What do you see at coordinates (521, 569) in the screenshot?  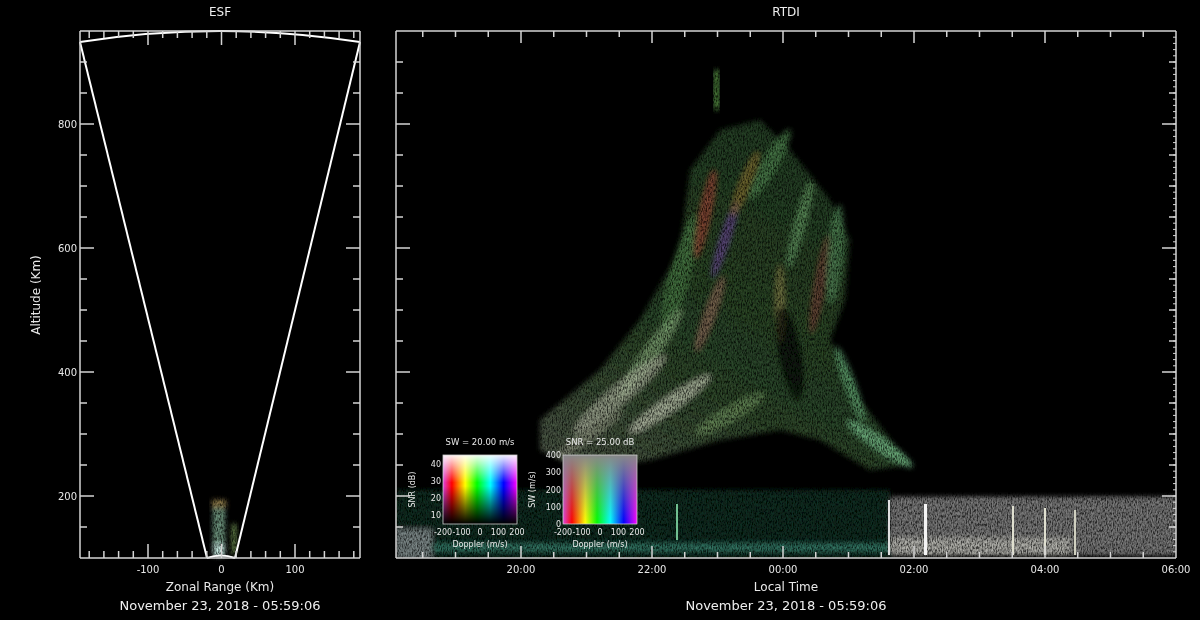 I see `tick-label: 20:00` at bounding box center [521, 569].